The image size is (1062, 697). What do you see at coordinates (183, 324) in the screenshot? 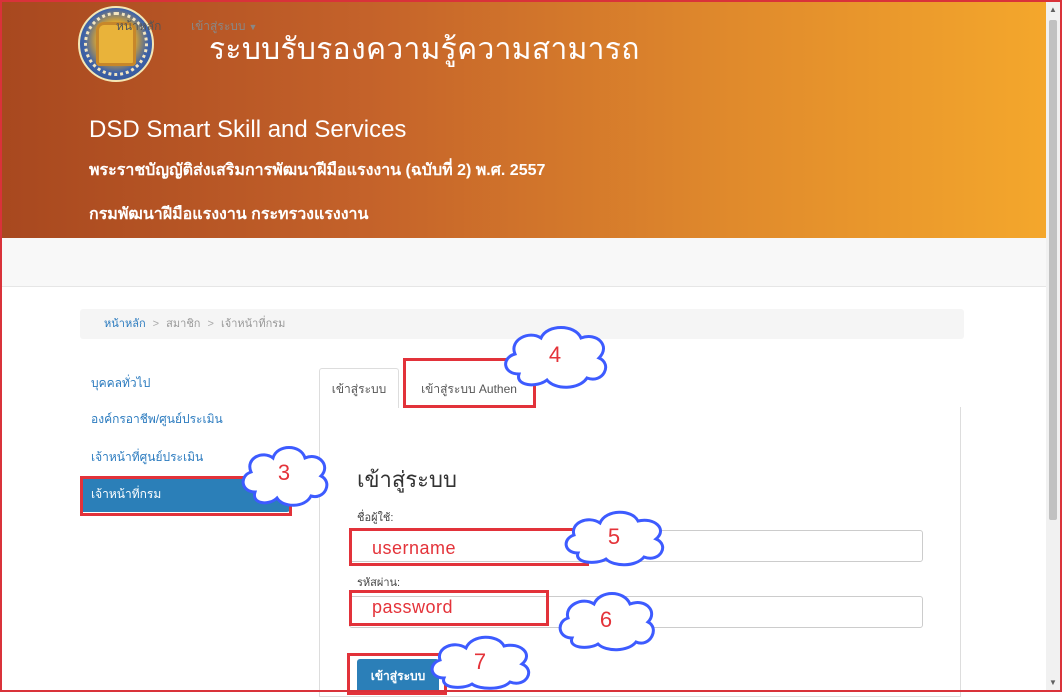
I see `breadcrumb-members: สมาชิก` at bounding box center [183, 324].